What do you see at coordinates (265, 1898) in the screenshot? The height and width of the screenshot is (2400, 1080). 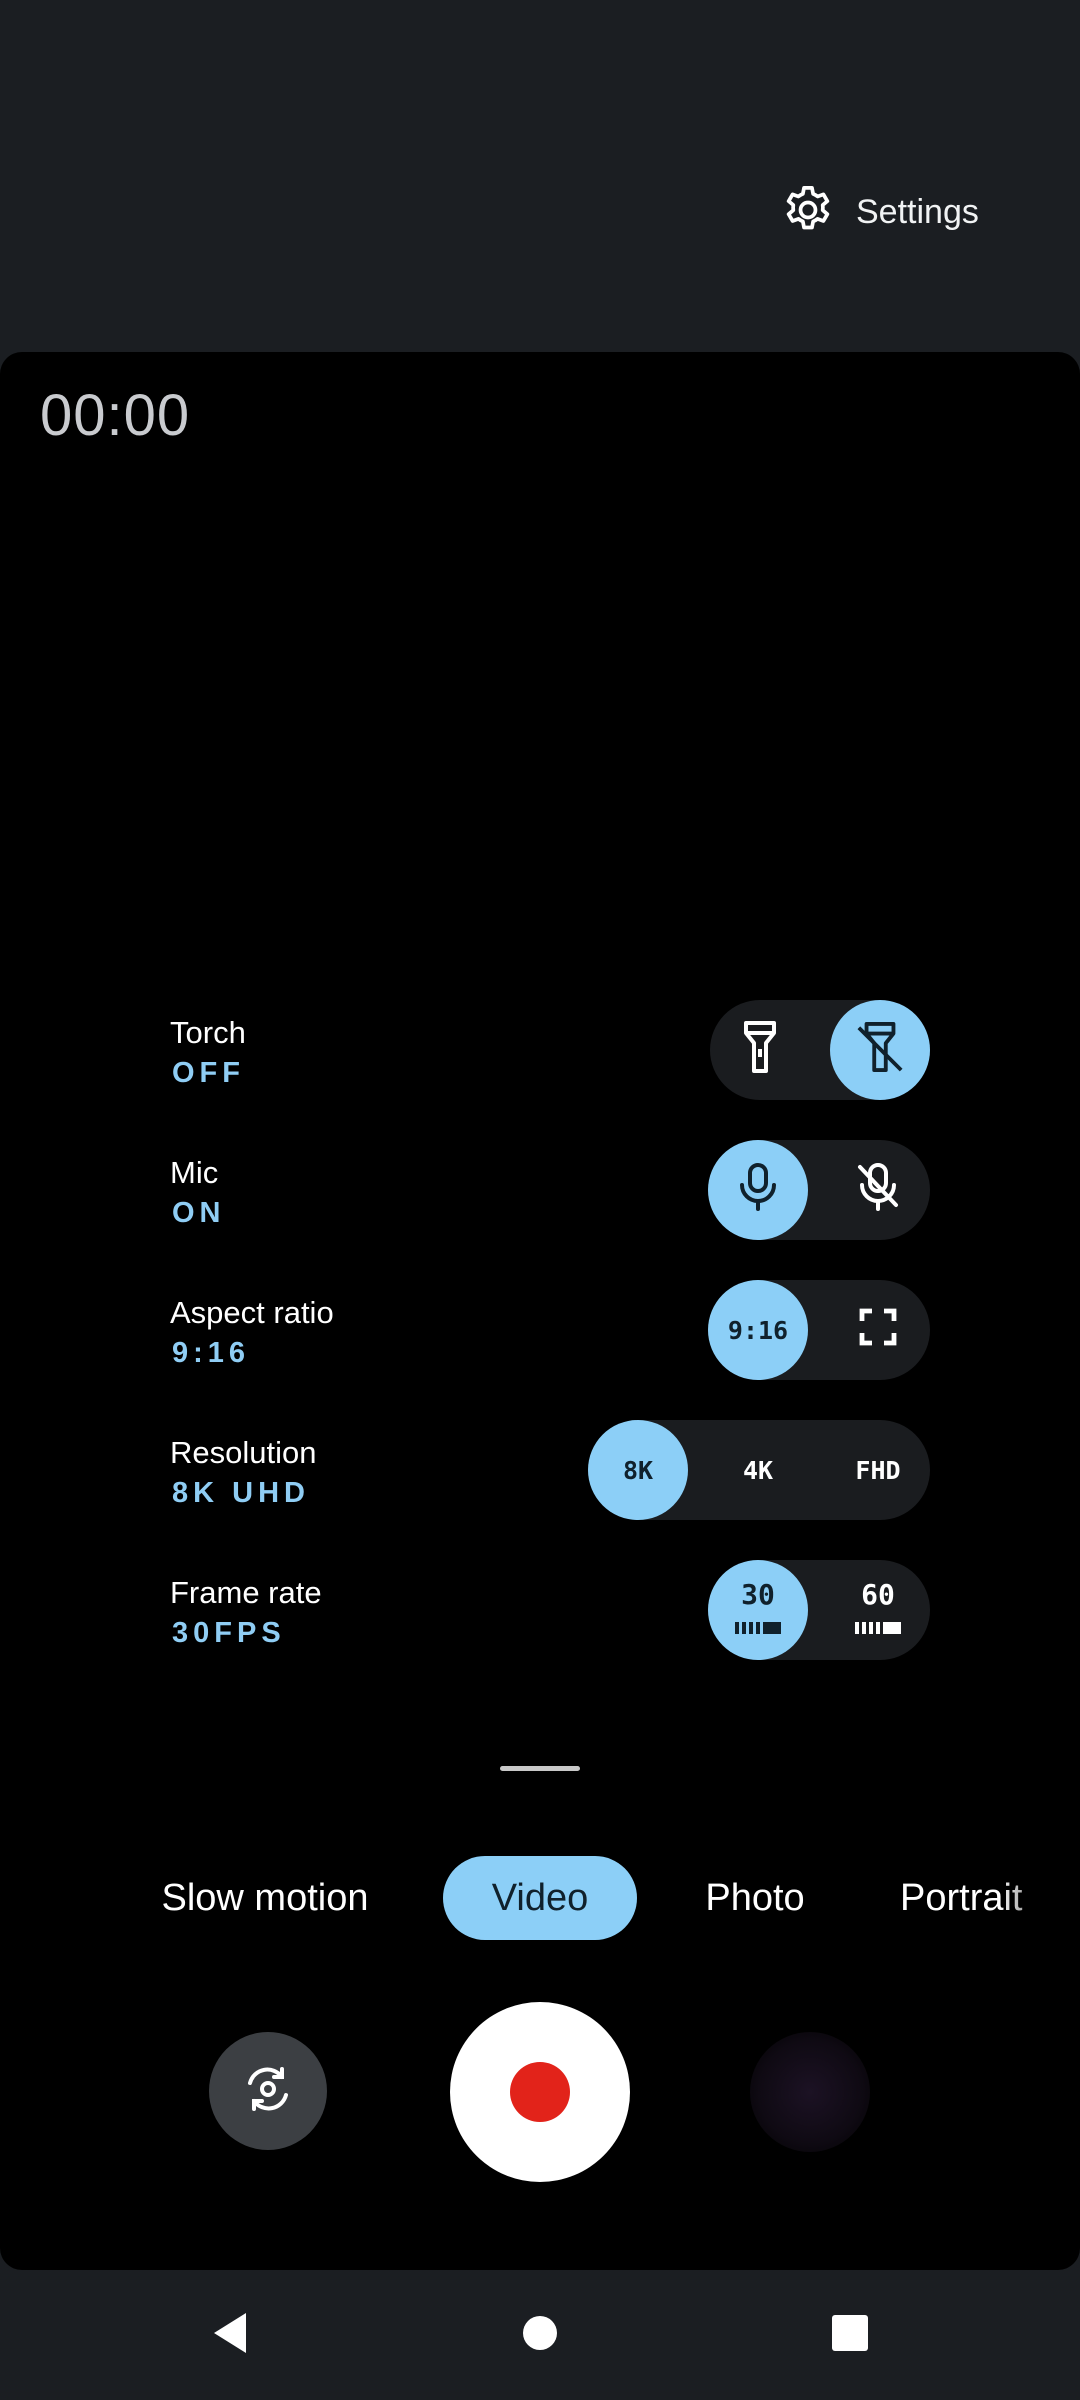 I see `mode-slow-motion: Slow motion` at bounding box center [265, 1898].